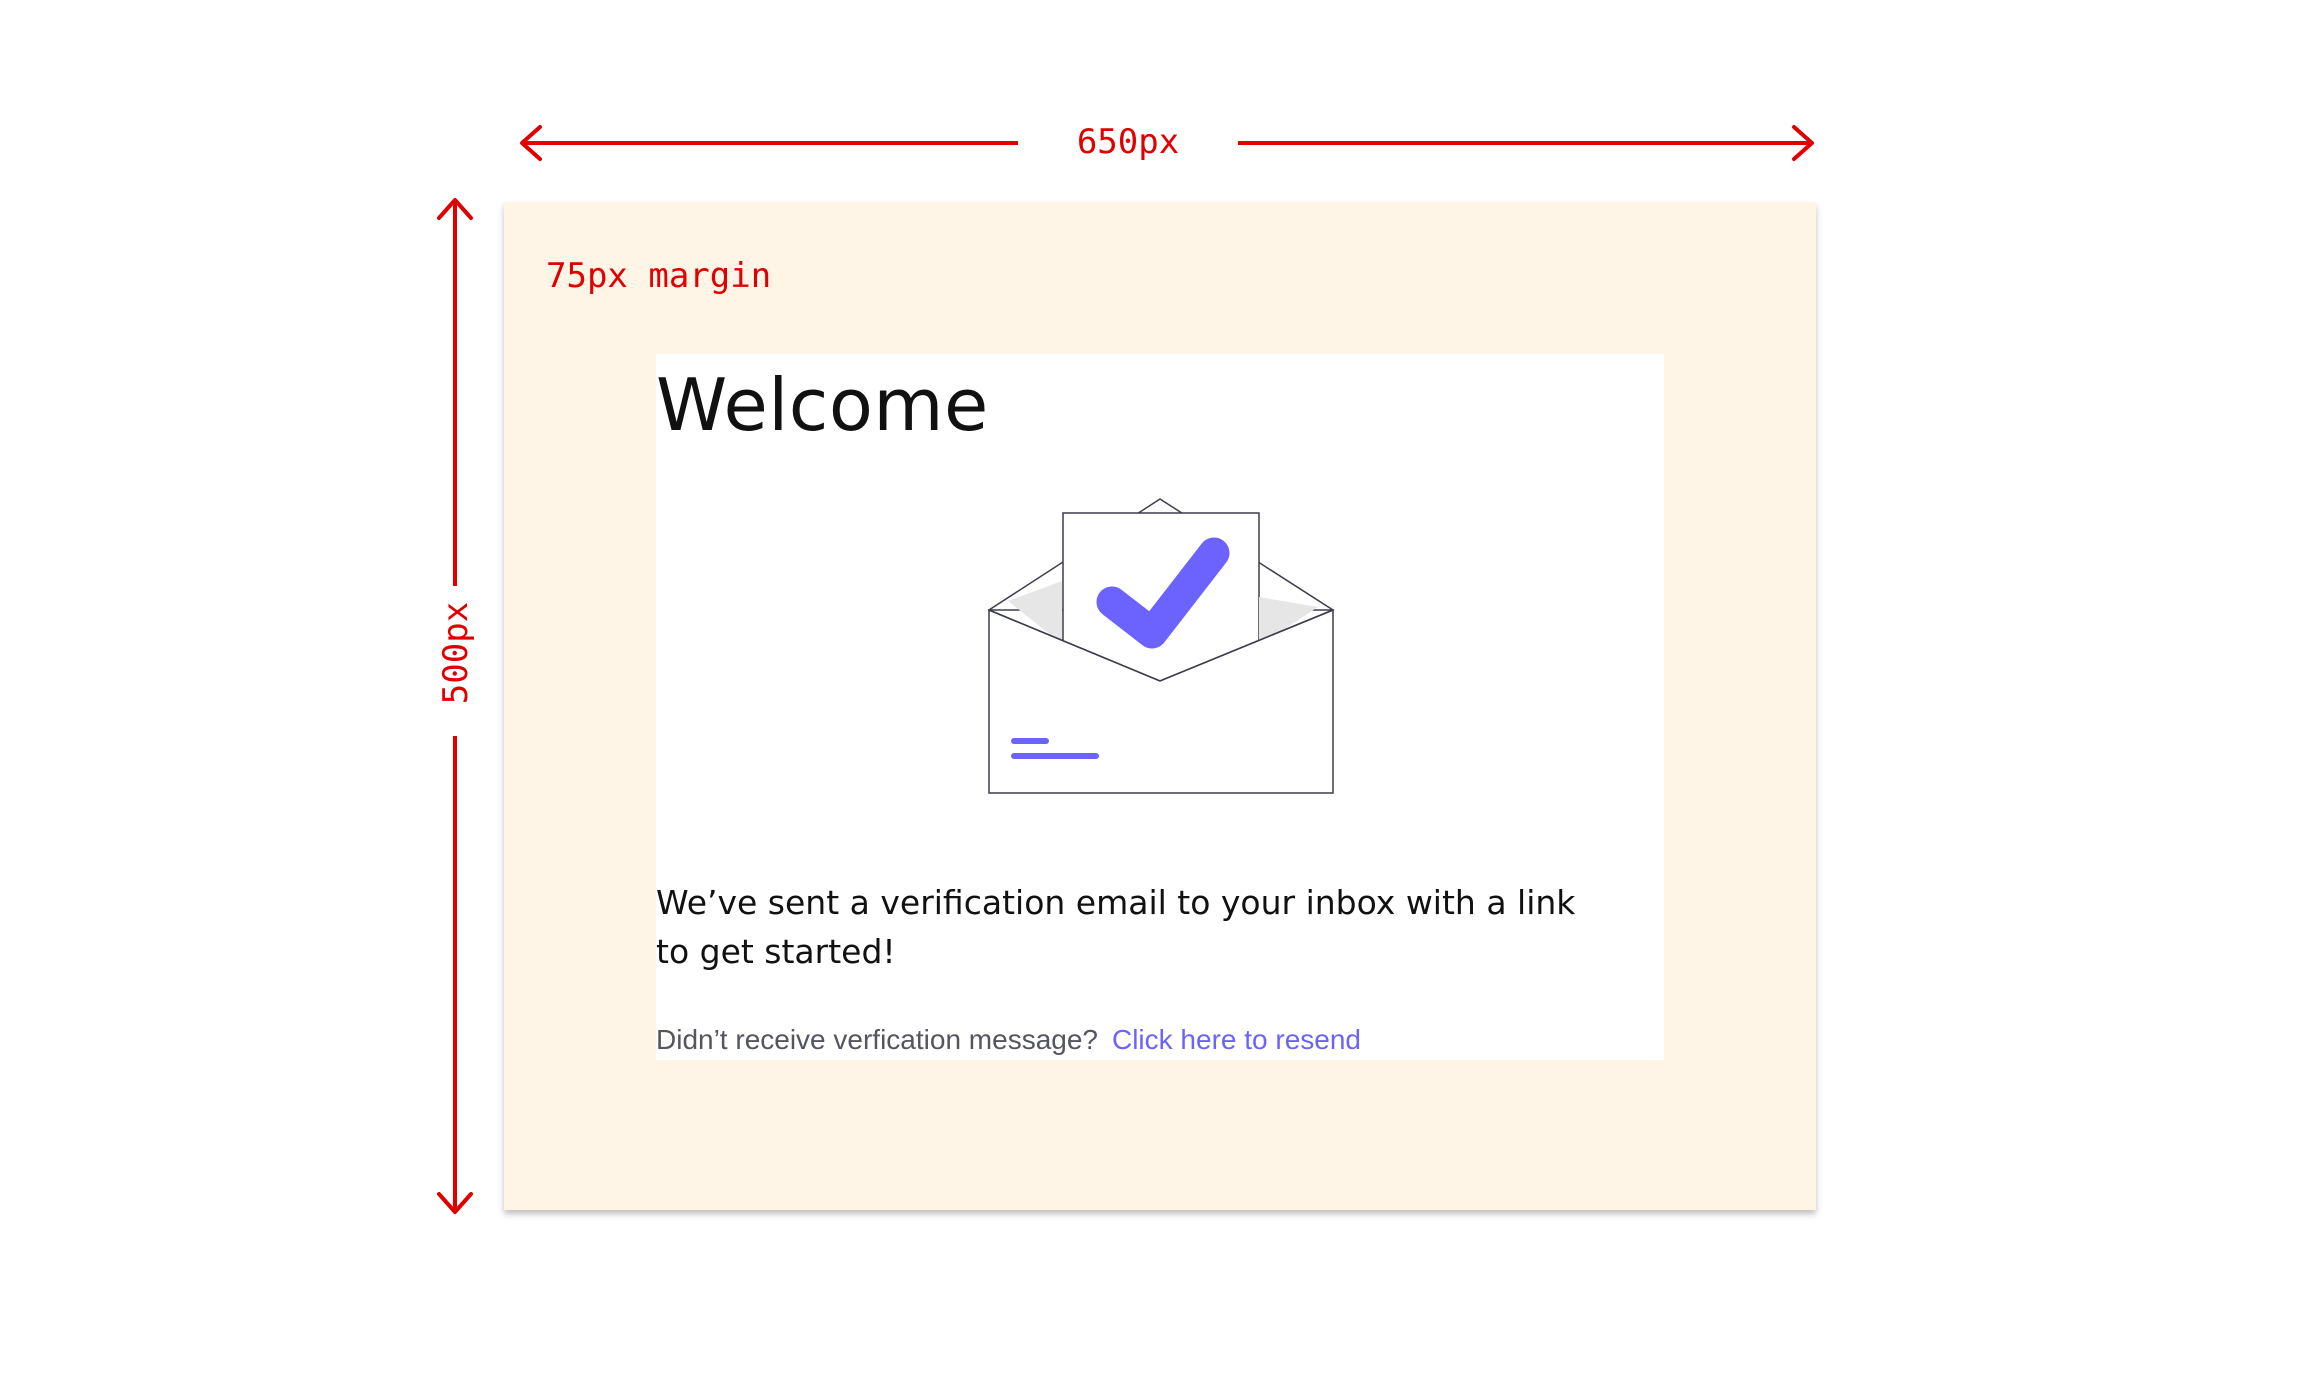  What do you see at coordinates (822, 405) in the screenshot?
I see `page-title: Welcome` at bounding box center [822, 405].